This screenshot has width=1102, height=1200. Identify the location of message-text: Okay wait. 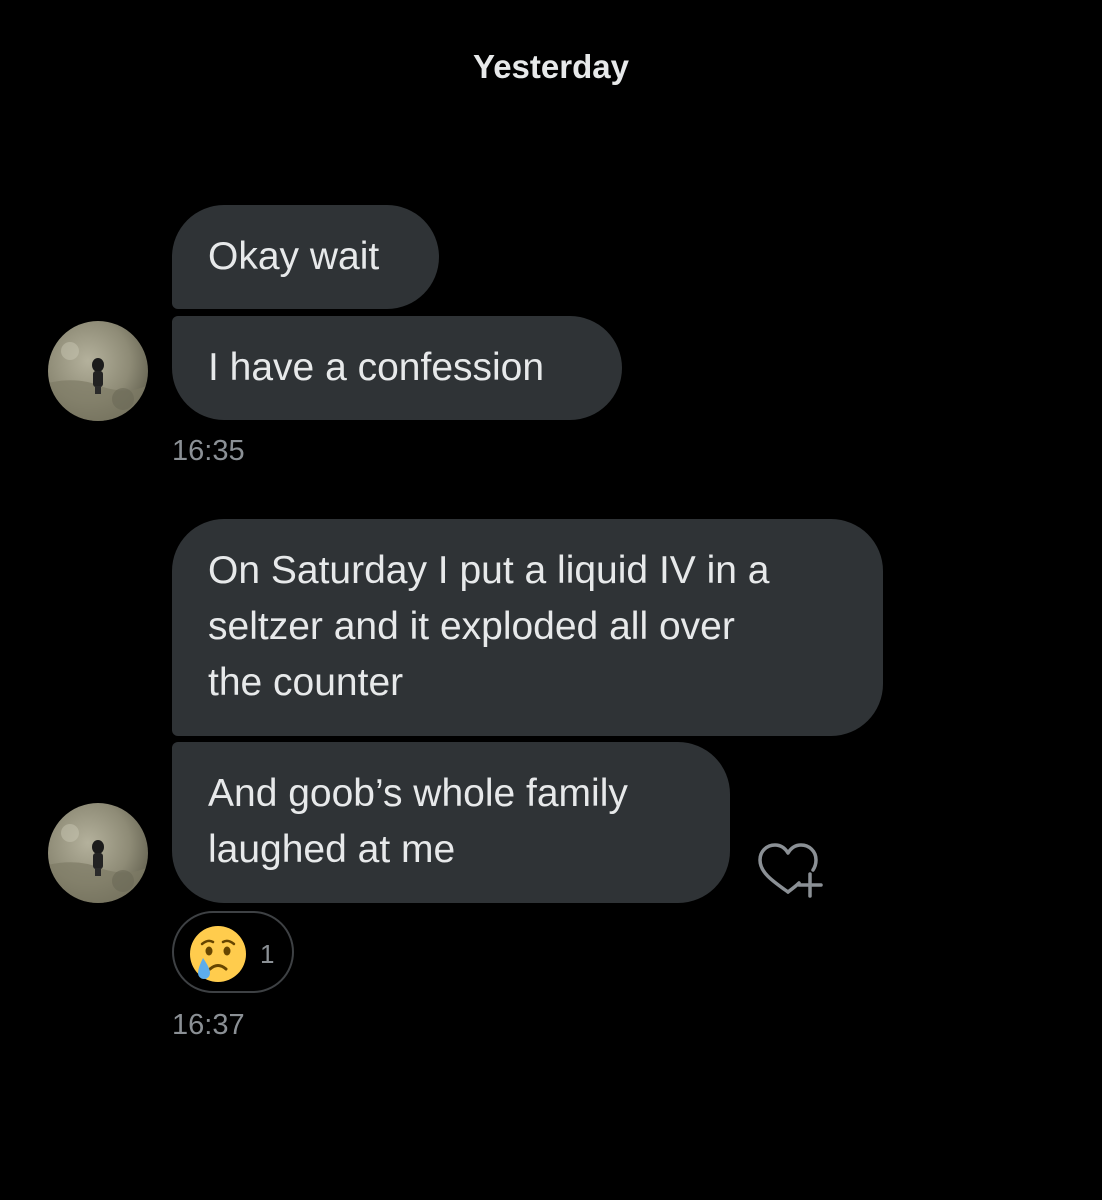
(294, 256).